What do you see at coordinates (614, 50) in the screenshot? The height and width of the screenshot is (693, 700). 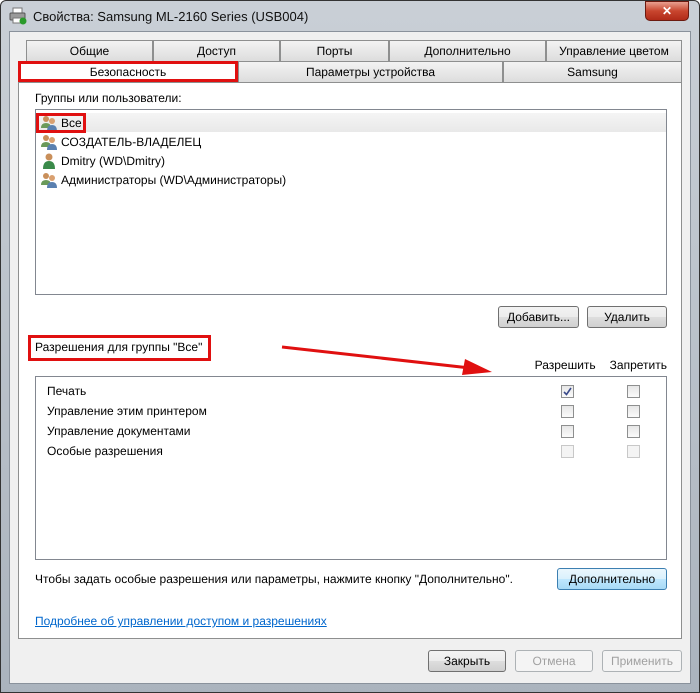 I see `tab: Управление цветом` at bounding box center [614, 50].